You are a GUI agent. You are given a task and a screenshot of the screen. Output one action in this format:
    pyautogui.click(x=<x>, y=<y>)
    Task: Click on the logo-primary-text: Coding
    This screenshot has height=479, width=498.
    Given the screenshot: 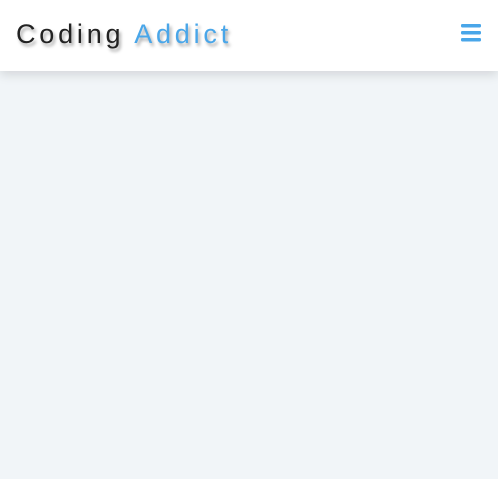 What is the action you would take?
    pyautogui.click(x=70, y=34)
    